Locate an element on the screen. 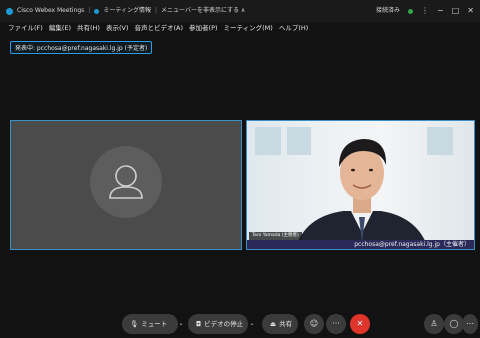  participant-name-tag: Taro Yamada (主催者) is located at coordinates (275, 236).